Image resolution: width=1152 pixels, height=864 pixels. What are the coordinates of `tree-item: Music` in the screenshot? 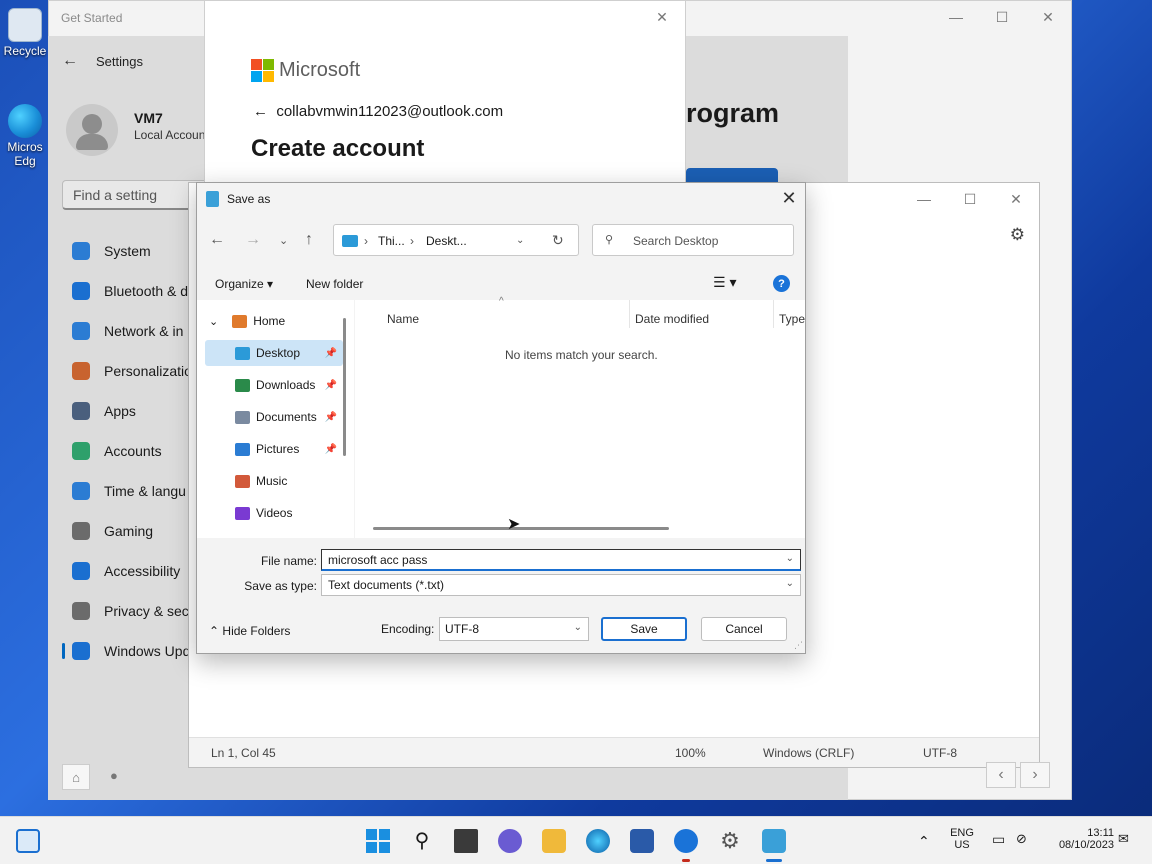 It's located at (274, 481).